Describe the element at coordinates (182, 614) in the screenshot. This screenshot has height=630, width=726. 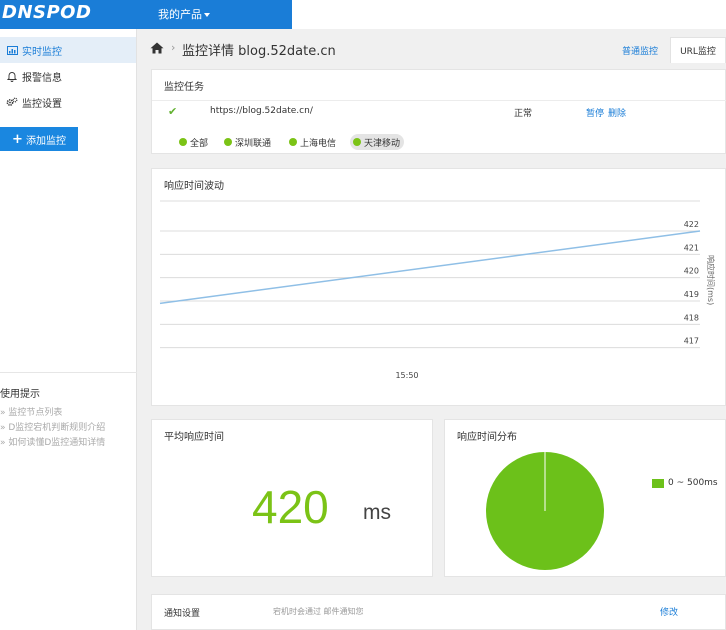
I see `notify-title: 通知设置` at that location.